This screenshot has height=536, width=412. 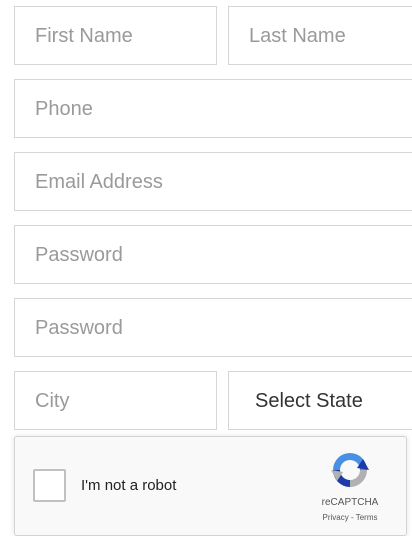 I want to click on recaptcha-checkbox-label: I'm not a robot, so click(x=129, y=485).